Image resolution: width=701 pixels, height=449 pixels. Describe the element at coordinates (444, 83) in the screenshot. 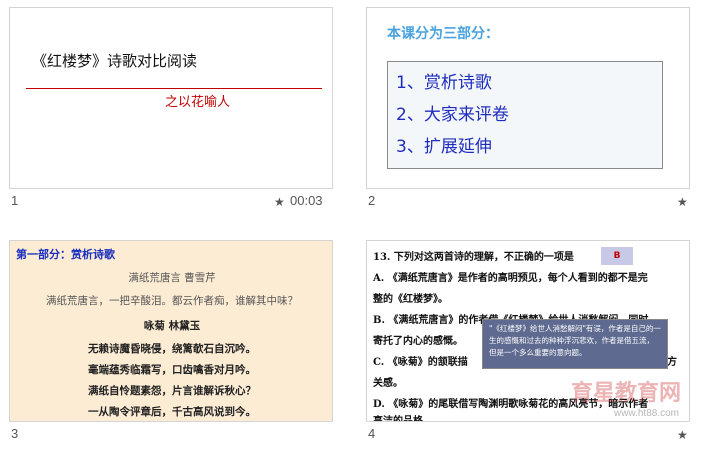

I see `agenda-item-1: 1、赏析诗歌` at that location.